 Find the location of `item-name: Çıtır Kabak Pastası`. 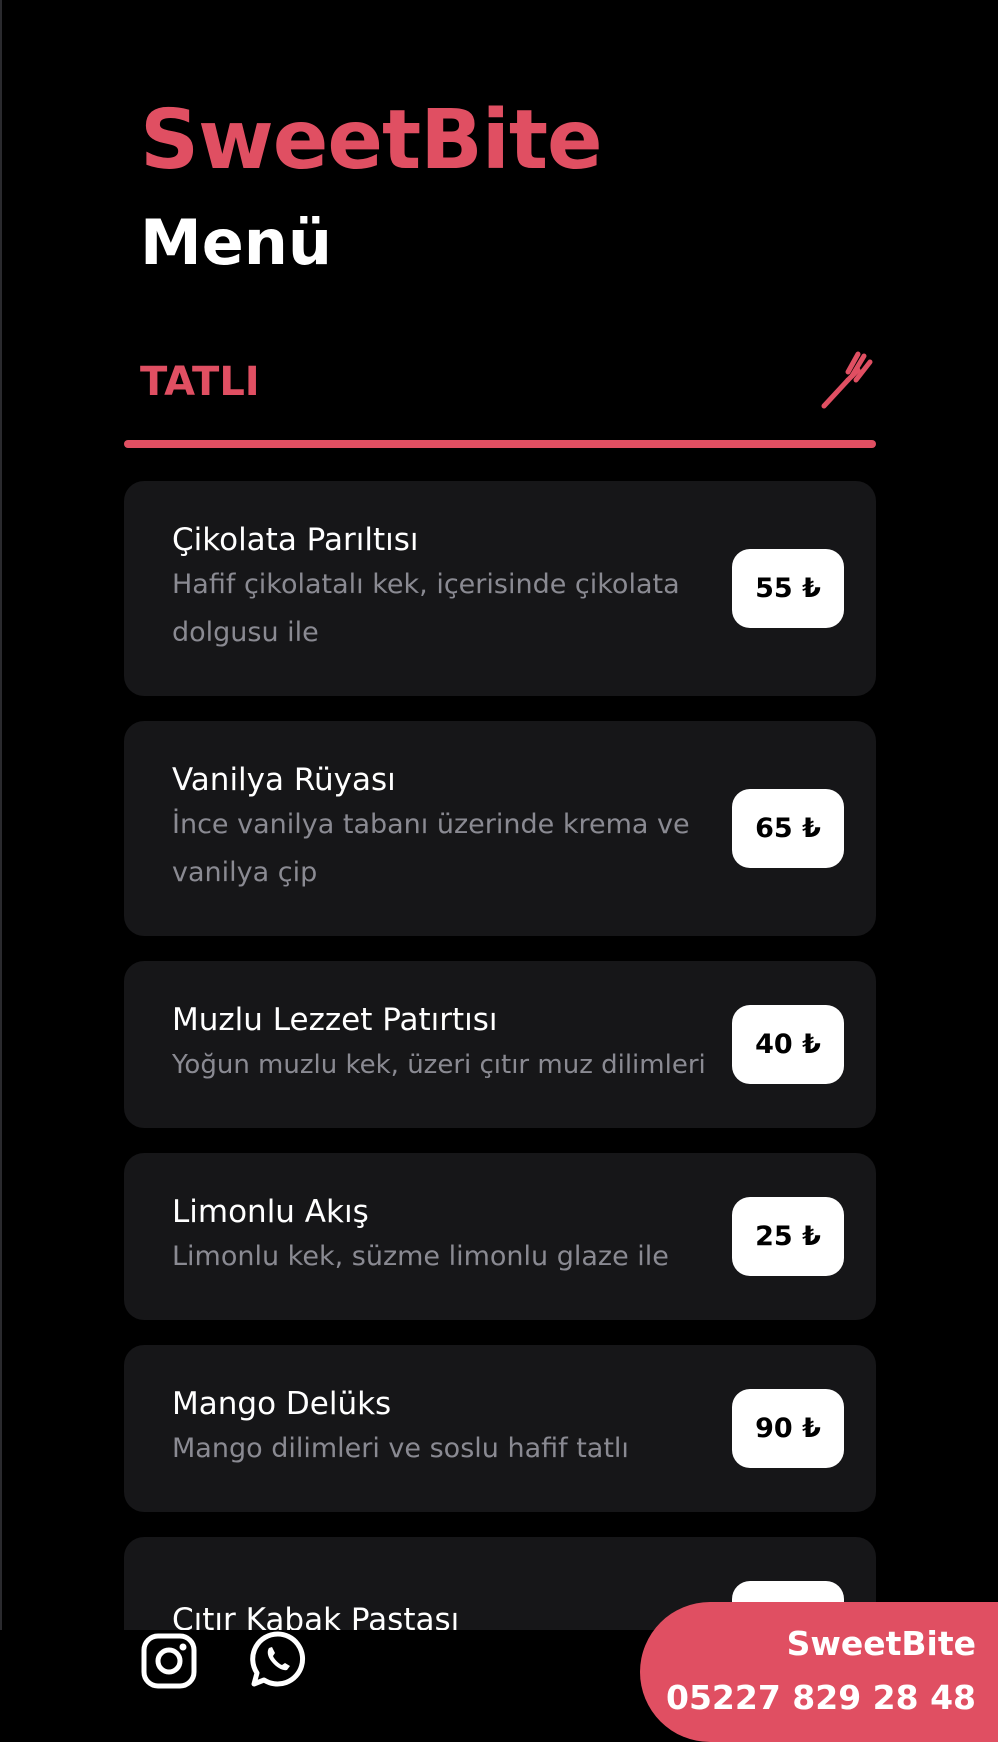

item-name: Çıtır Kabak Pastası is located at coordinates (316, 1616).